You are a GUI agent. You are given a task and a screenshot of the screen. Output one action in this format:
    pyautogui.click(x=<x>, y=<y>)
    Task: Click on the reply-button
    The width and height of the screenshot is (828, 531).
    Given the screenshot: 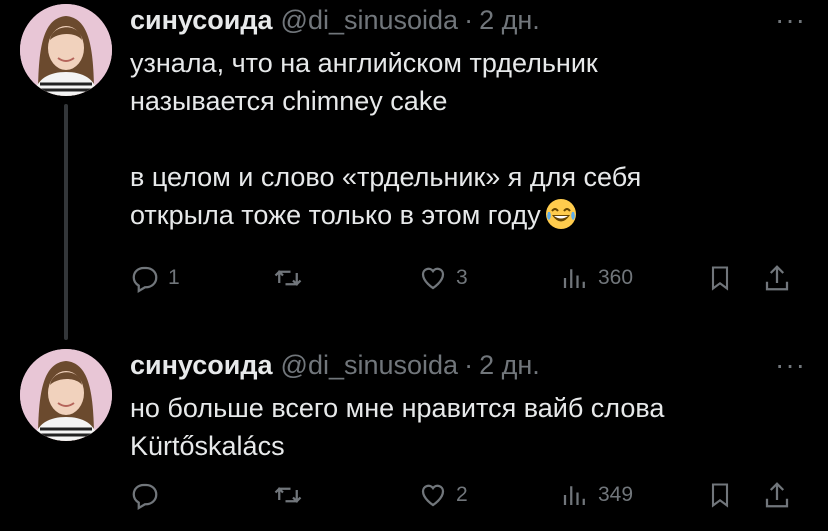 What is the action you would take?
    pyautogui.click(x=145, y=495)
    